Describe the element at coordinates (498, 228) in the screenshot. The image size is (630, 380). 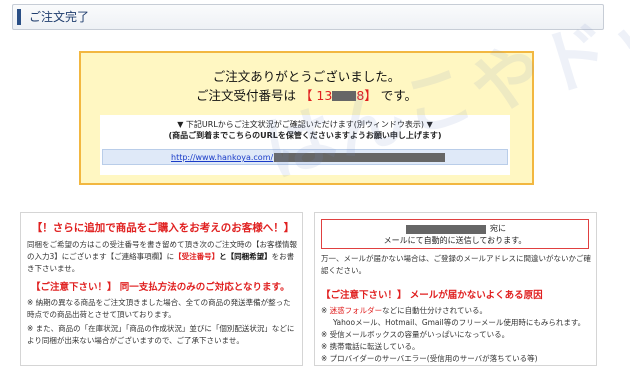
I see `email-recipient-suffix: 宛に` at that location.